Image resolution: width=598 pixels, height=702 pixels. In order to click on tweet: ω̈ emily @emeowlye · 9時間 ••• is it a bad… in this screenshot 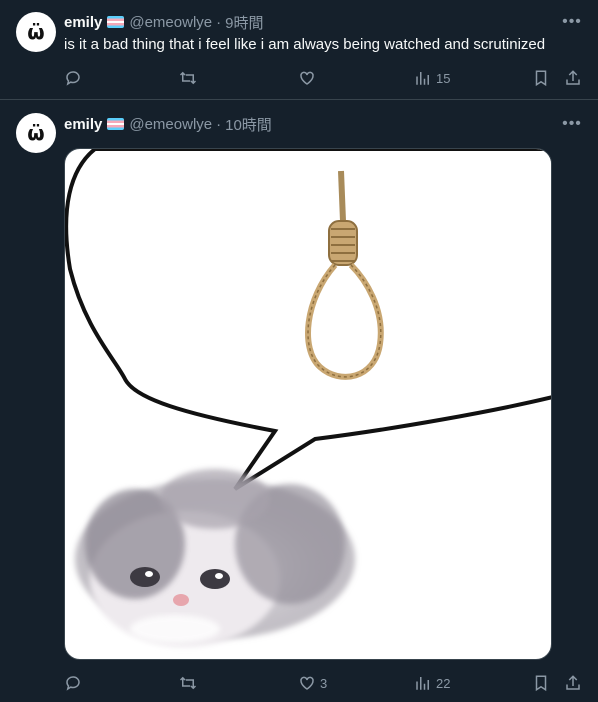, I will do `click(299, 50)`.